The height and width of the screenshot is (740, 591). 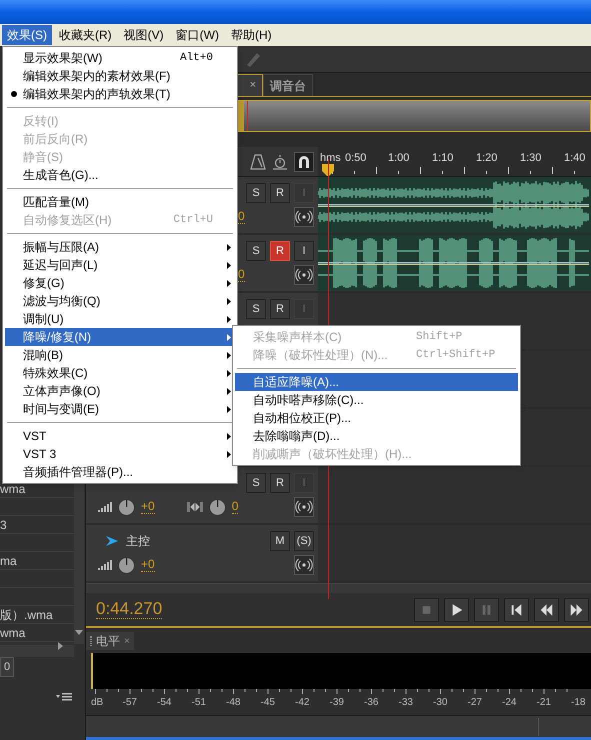 What do you see at coordinates (413, 116) in the screenshot?
I see `overview-range` at bounding box center [413, 116].